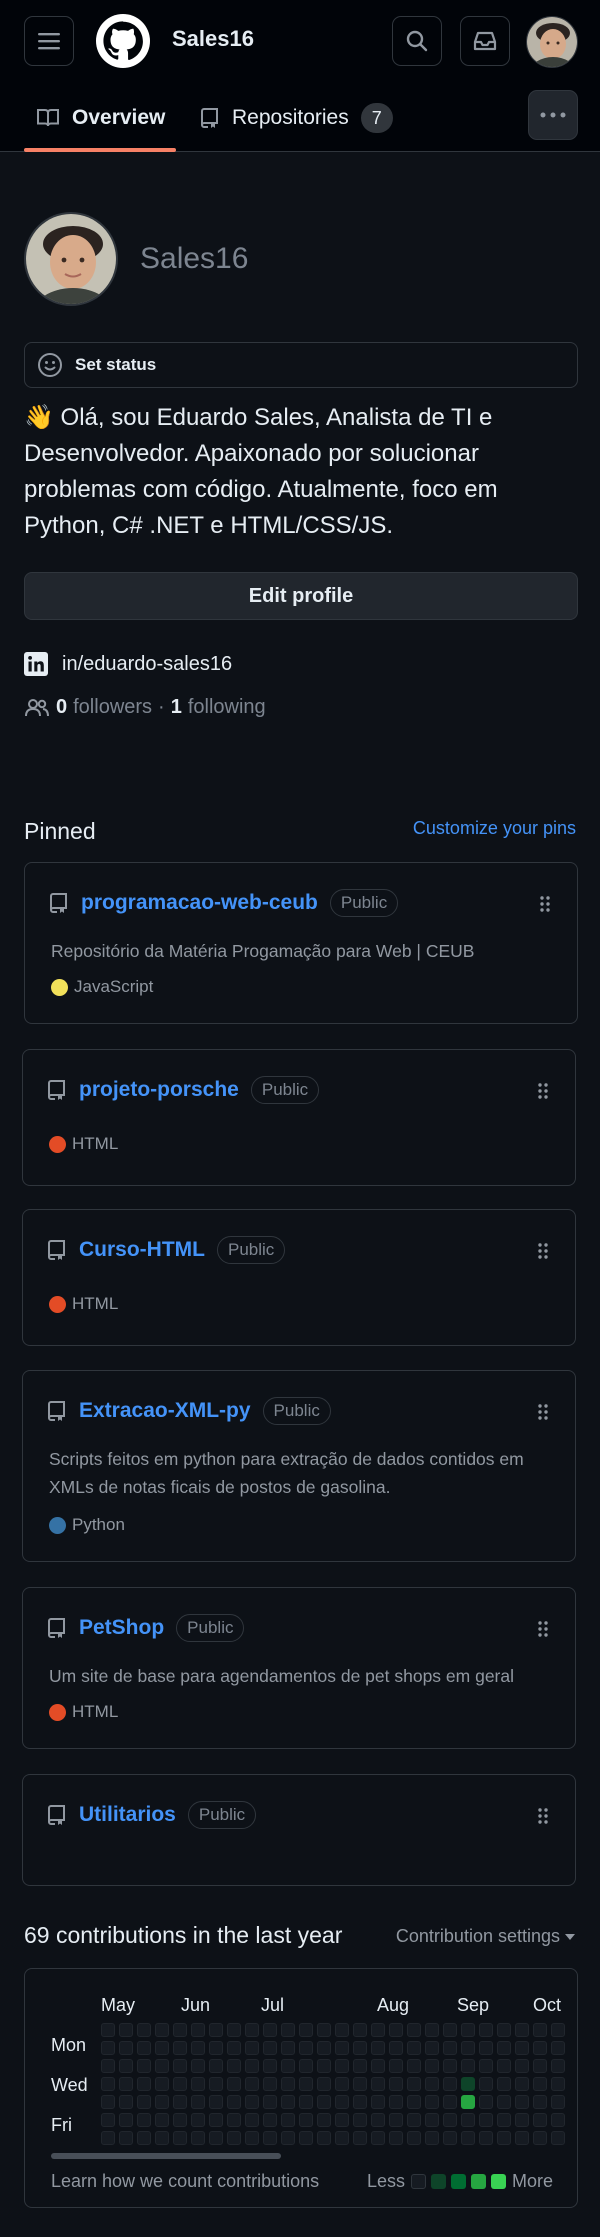 This screenshot has height=2237, width=600. What do you see at coordinates (100, 118) in the screenshot?
I see `tab-overview: Overview` at bounding box center [100, 118].